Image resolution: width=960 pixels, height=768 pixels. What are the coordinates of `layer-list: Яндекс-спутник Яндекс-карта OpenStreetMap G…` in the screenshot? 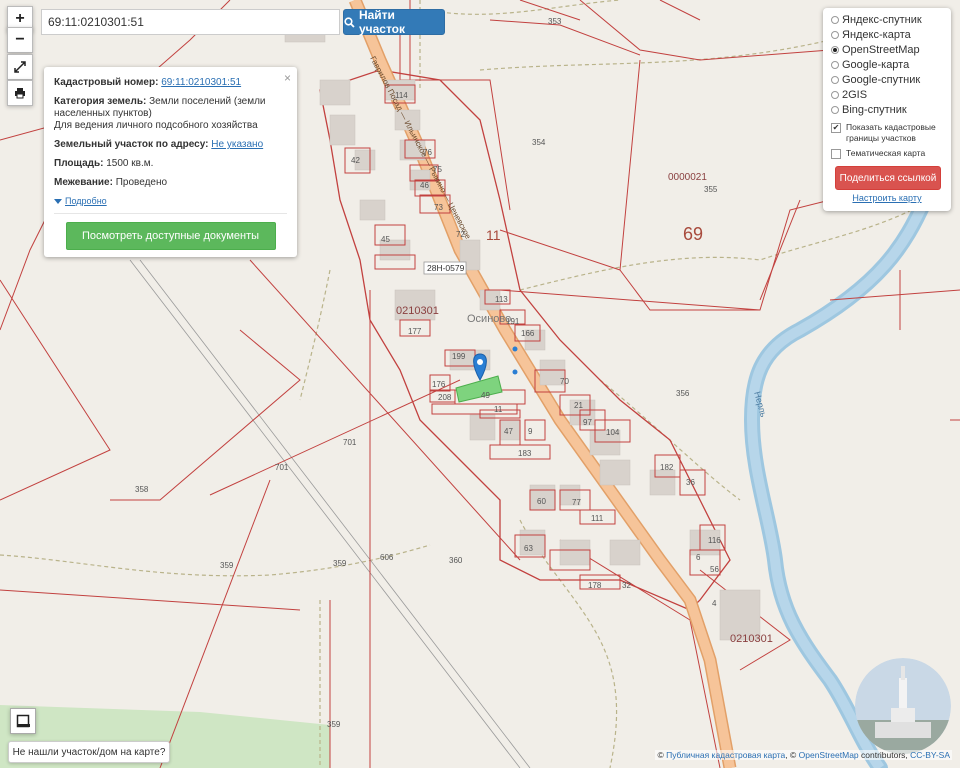 It's located at (887, 64).